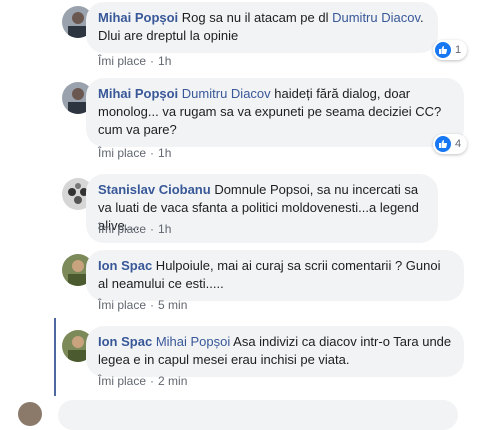 The image size is (499, 430). I want to click on avatar, so click(30, 414).